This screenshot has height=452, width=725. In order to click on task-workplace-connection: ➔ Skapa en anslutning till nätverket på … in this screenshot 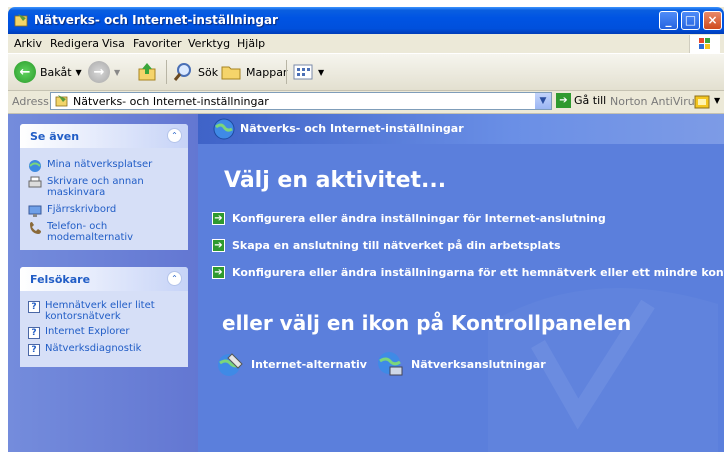, I will do `click(386, 245)`.